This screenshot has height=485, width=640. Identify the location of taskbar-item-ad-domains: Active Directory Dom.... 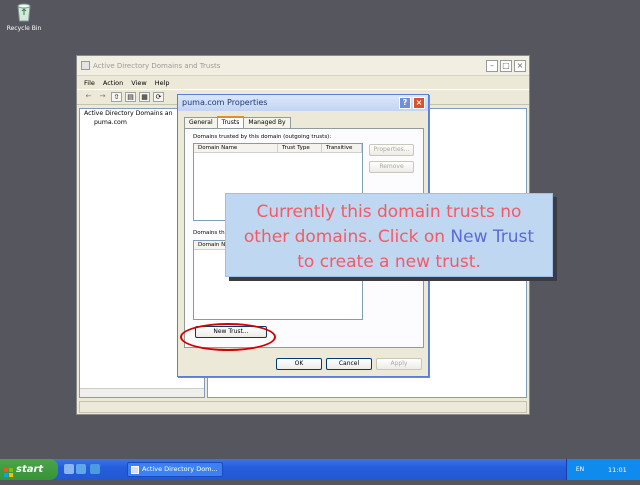
(175, 469).